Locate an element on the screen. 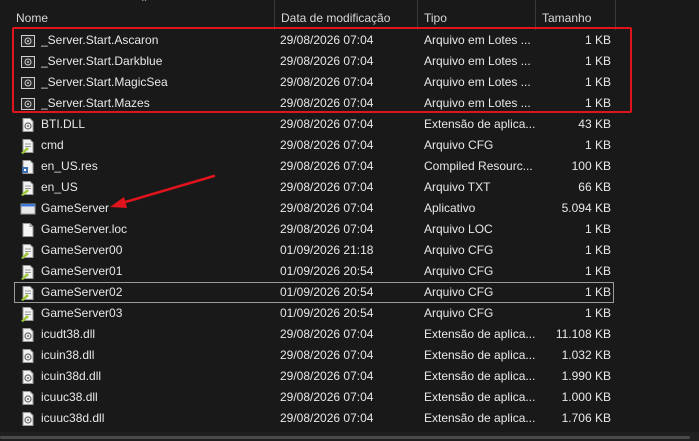 This screenshot has width=699, height=441. scrollbar-thumb is located at coordinates (345, 437).